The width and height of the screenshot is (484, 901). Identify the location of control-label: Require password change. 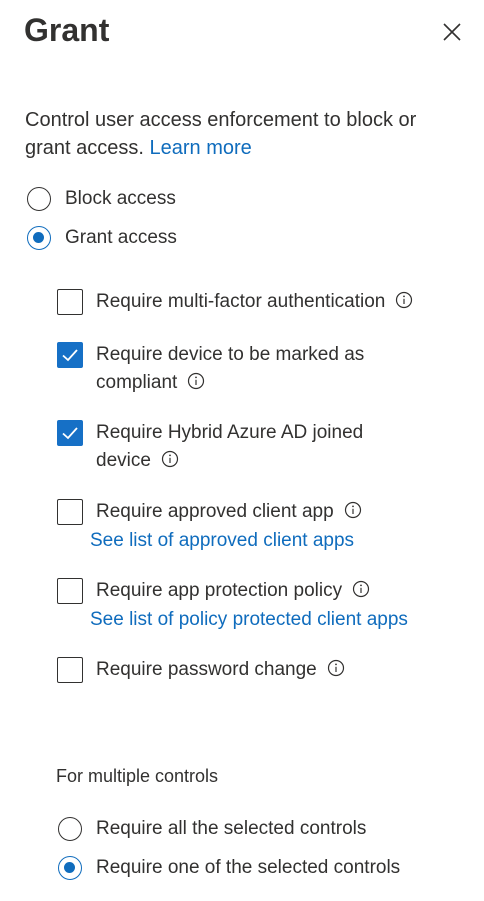
(206, 669).